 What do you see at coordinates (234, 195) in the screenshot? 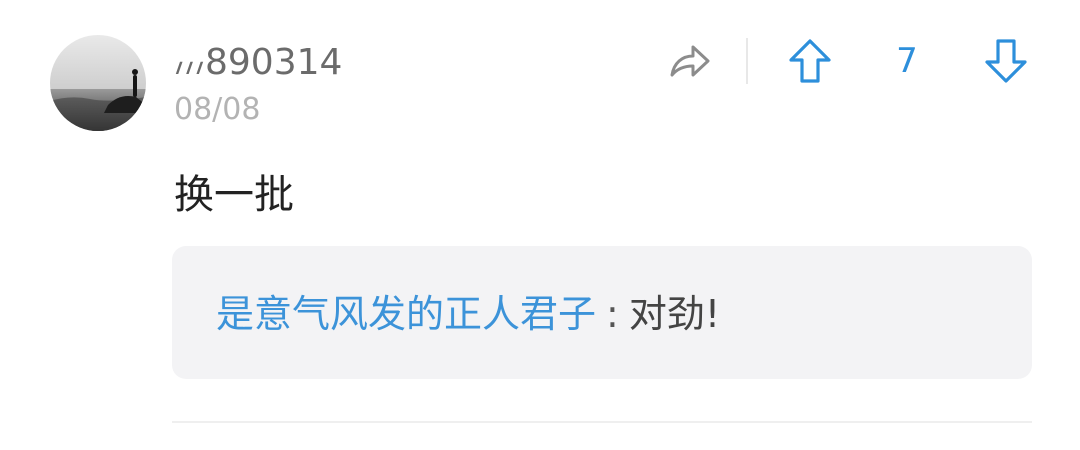
I see `comment-text: 换一批` at bounding box center [234, 195].